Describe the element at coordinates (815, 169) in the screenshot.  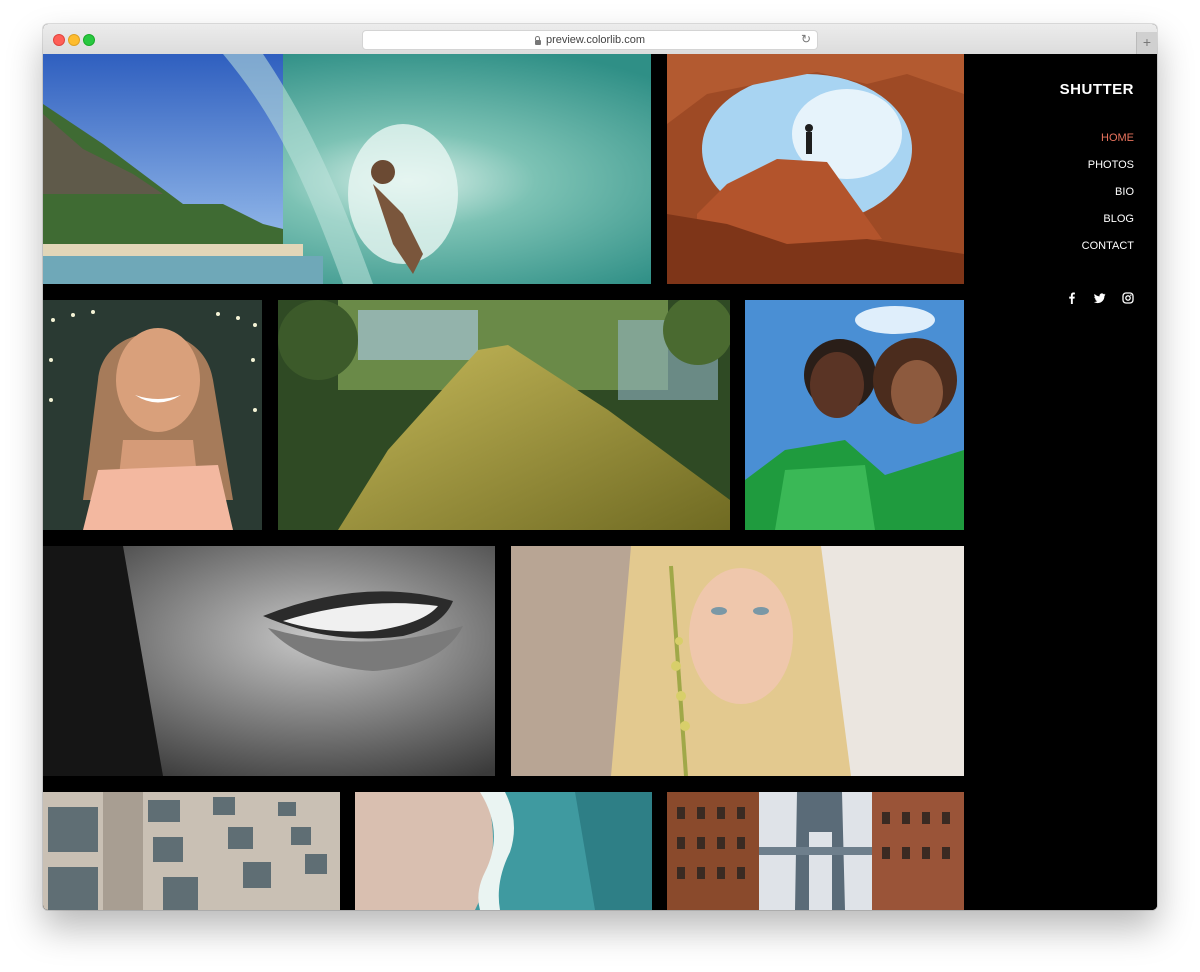
I see `rock-arch-photo` at that location.